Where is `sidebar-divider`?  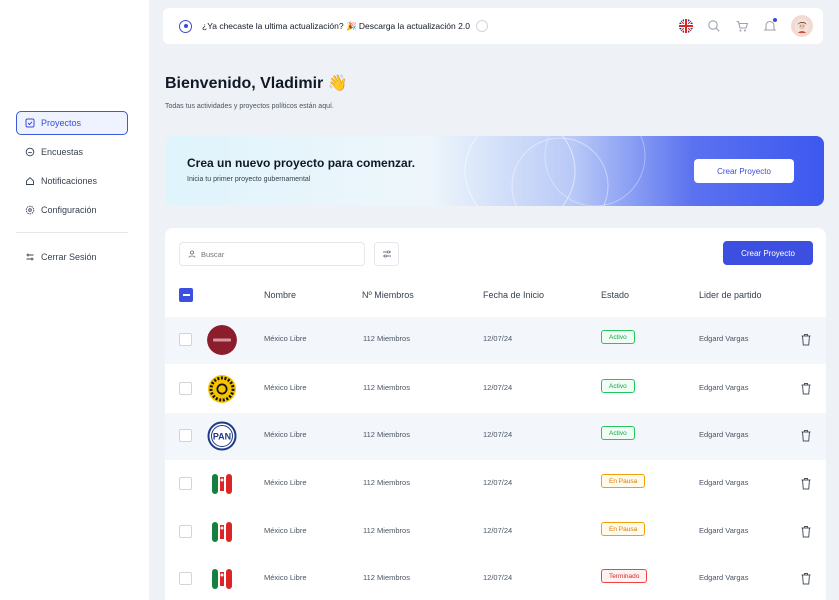 sidebar-divider is located at coordinates (72, 232).